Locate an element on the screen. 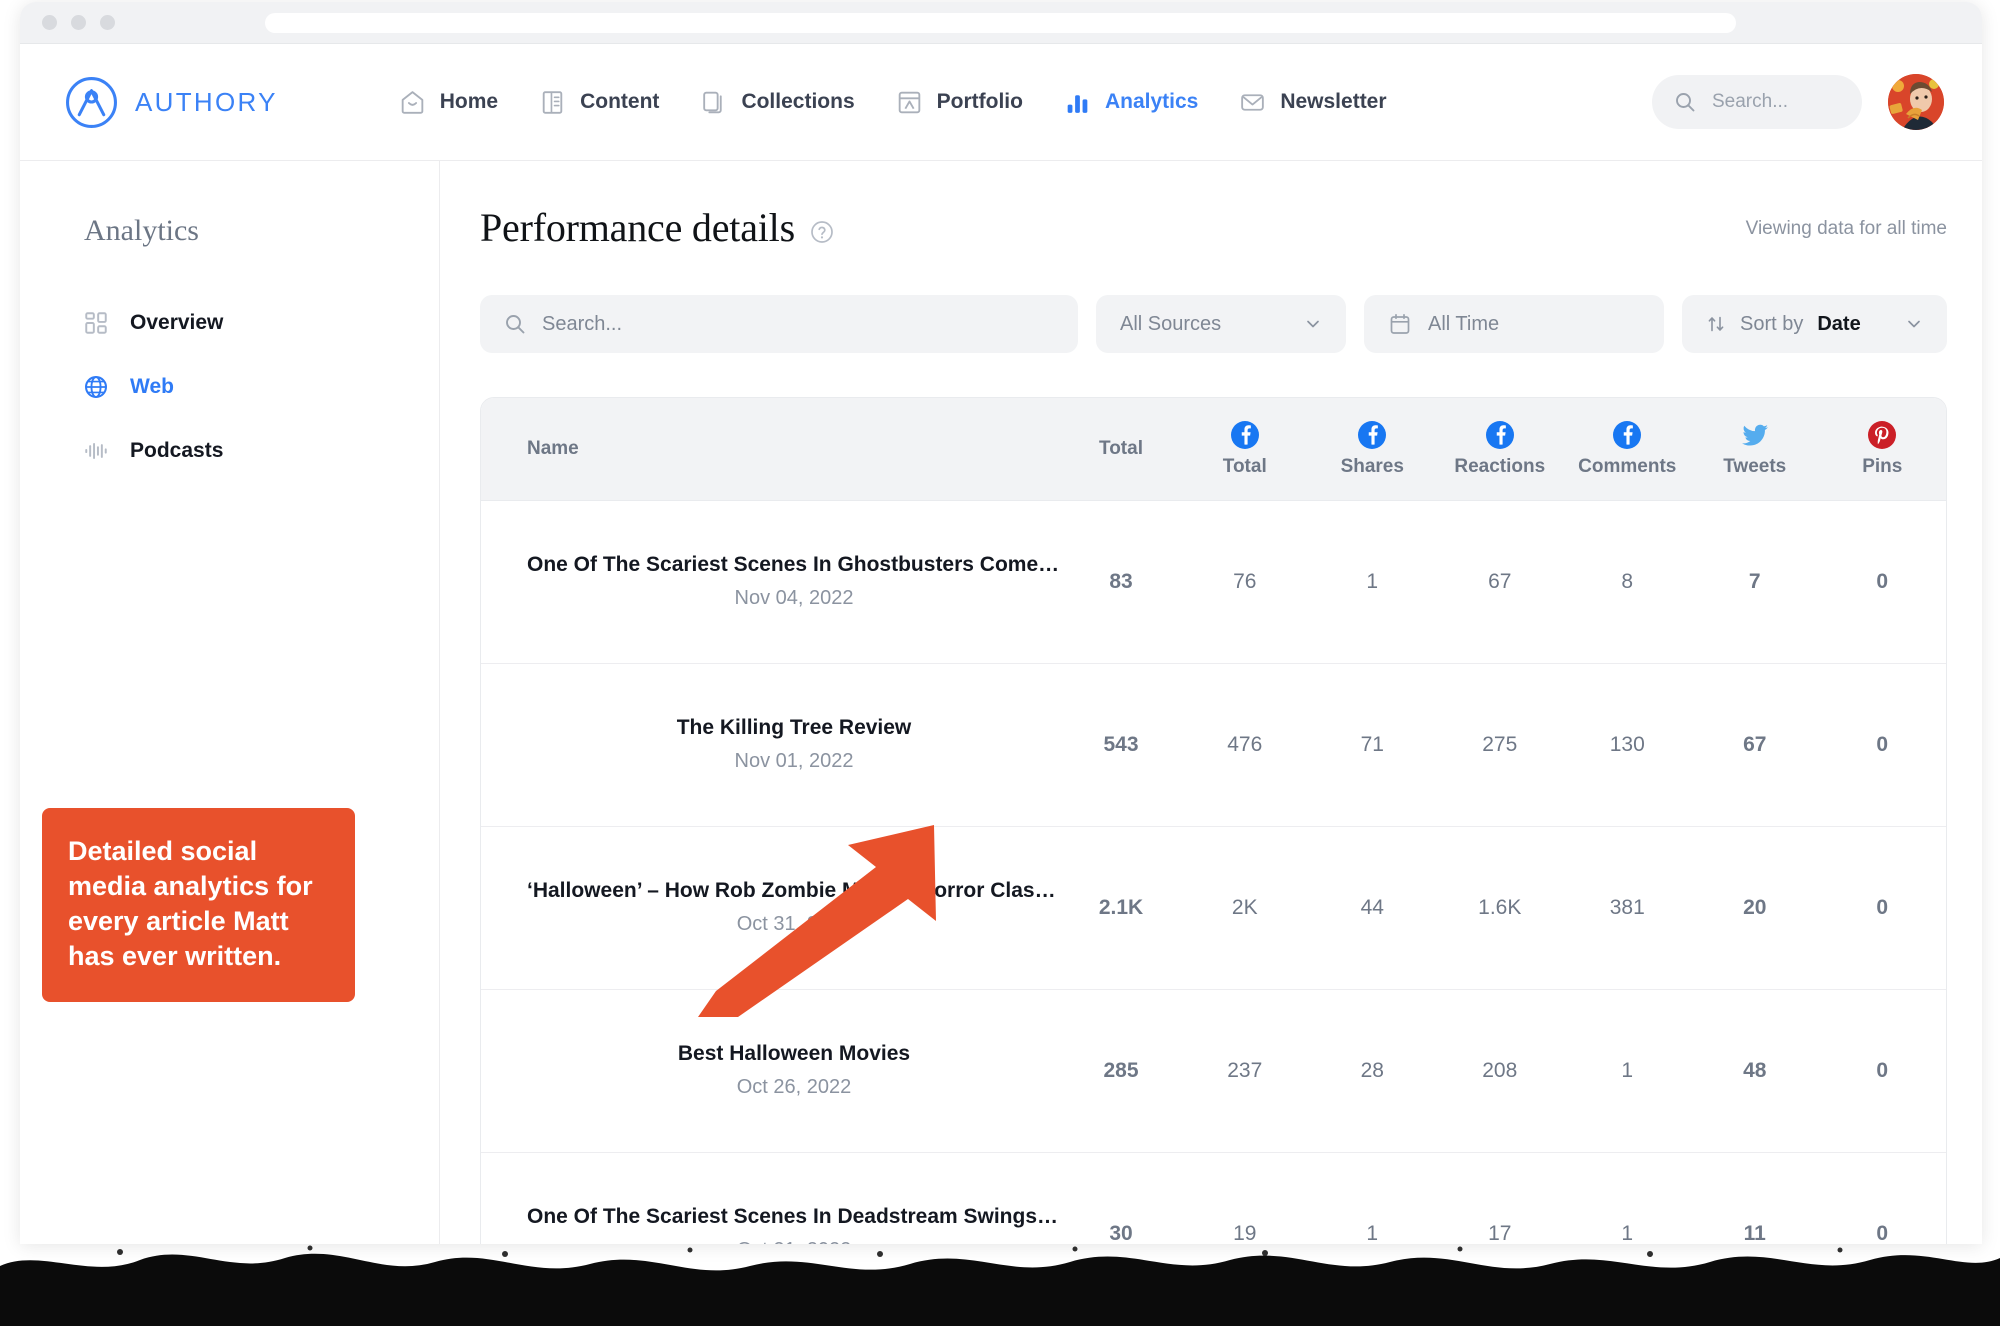 The width and height of the screenshot is (2000, 1326). portfolio-icon is located at coordinates (909, 102).